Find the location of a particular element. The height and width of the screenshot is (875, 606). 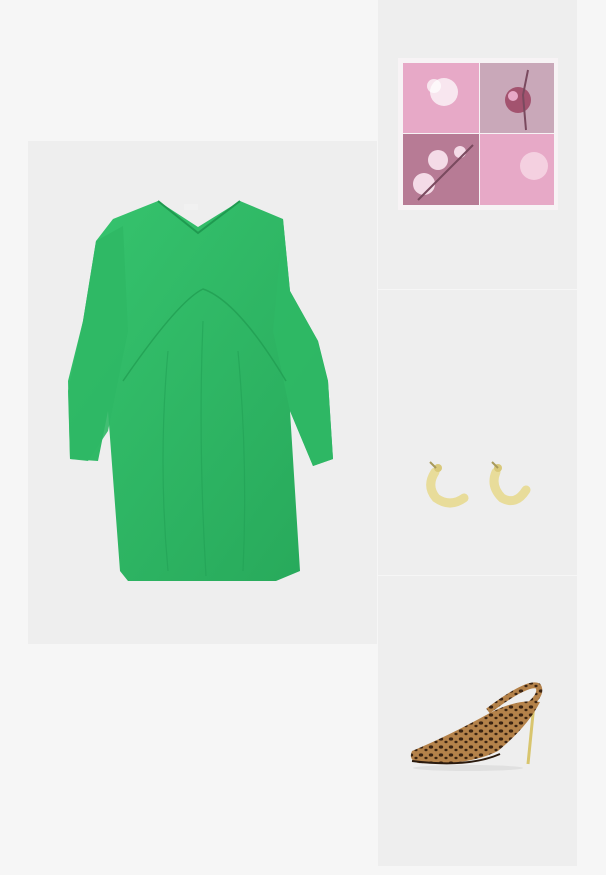

orchid-scarf-icon is located at coordinates (478, 134).